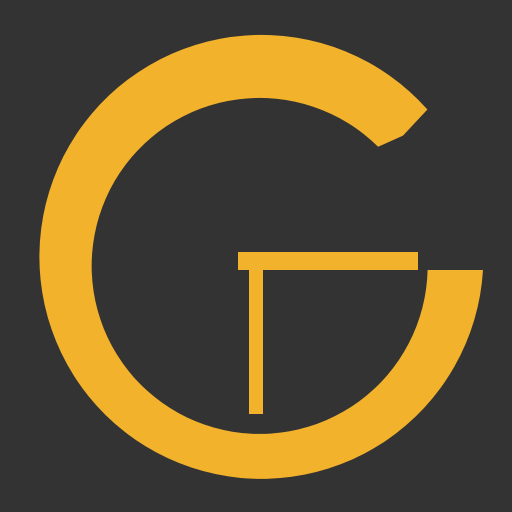  I want to click on table-leg, so click(256, 342).